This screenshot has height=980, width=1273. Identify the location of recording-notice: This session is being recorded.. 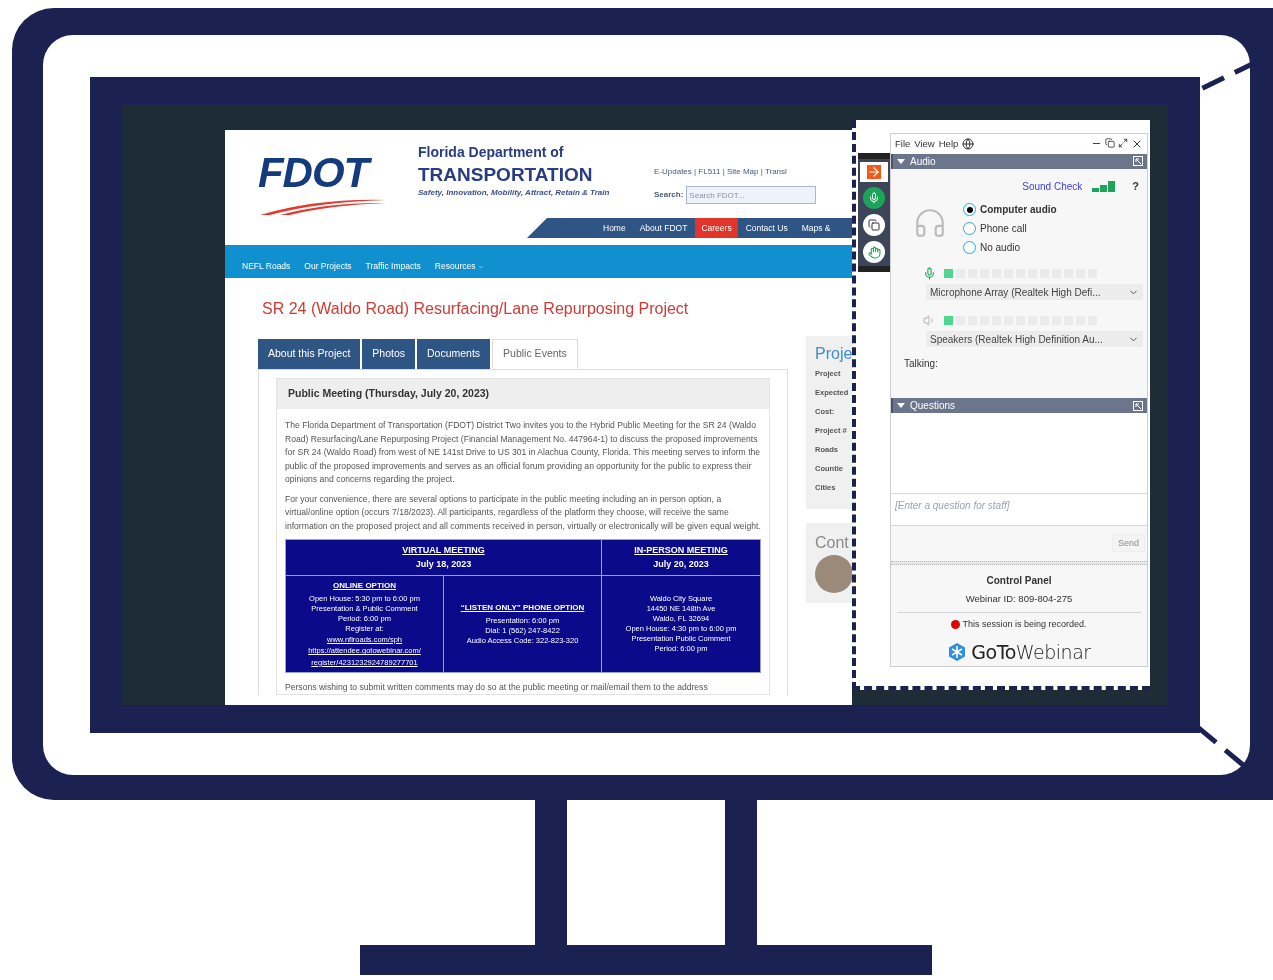
(1024, 624).